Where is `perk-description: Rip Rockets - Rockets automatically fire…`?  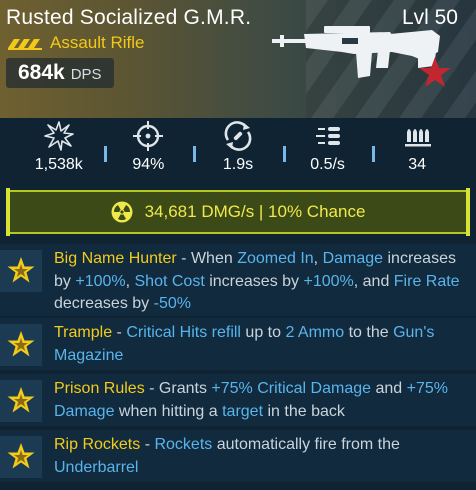
perk-description: Rip Rockets - Rockets automatically fire… is located at coordinates (260, 456).